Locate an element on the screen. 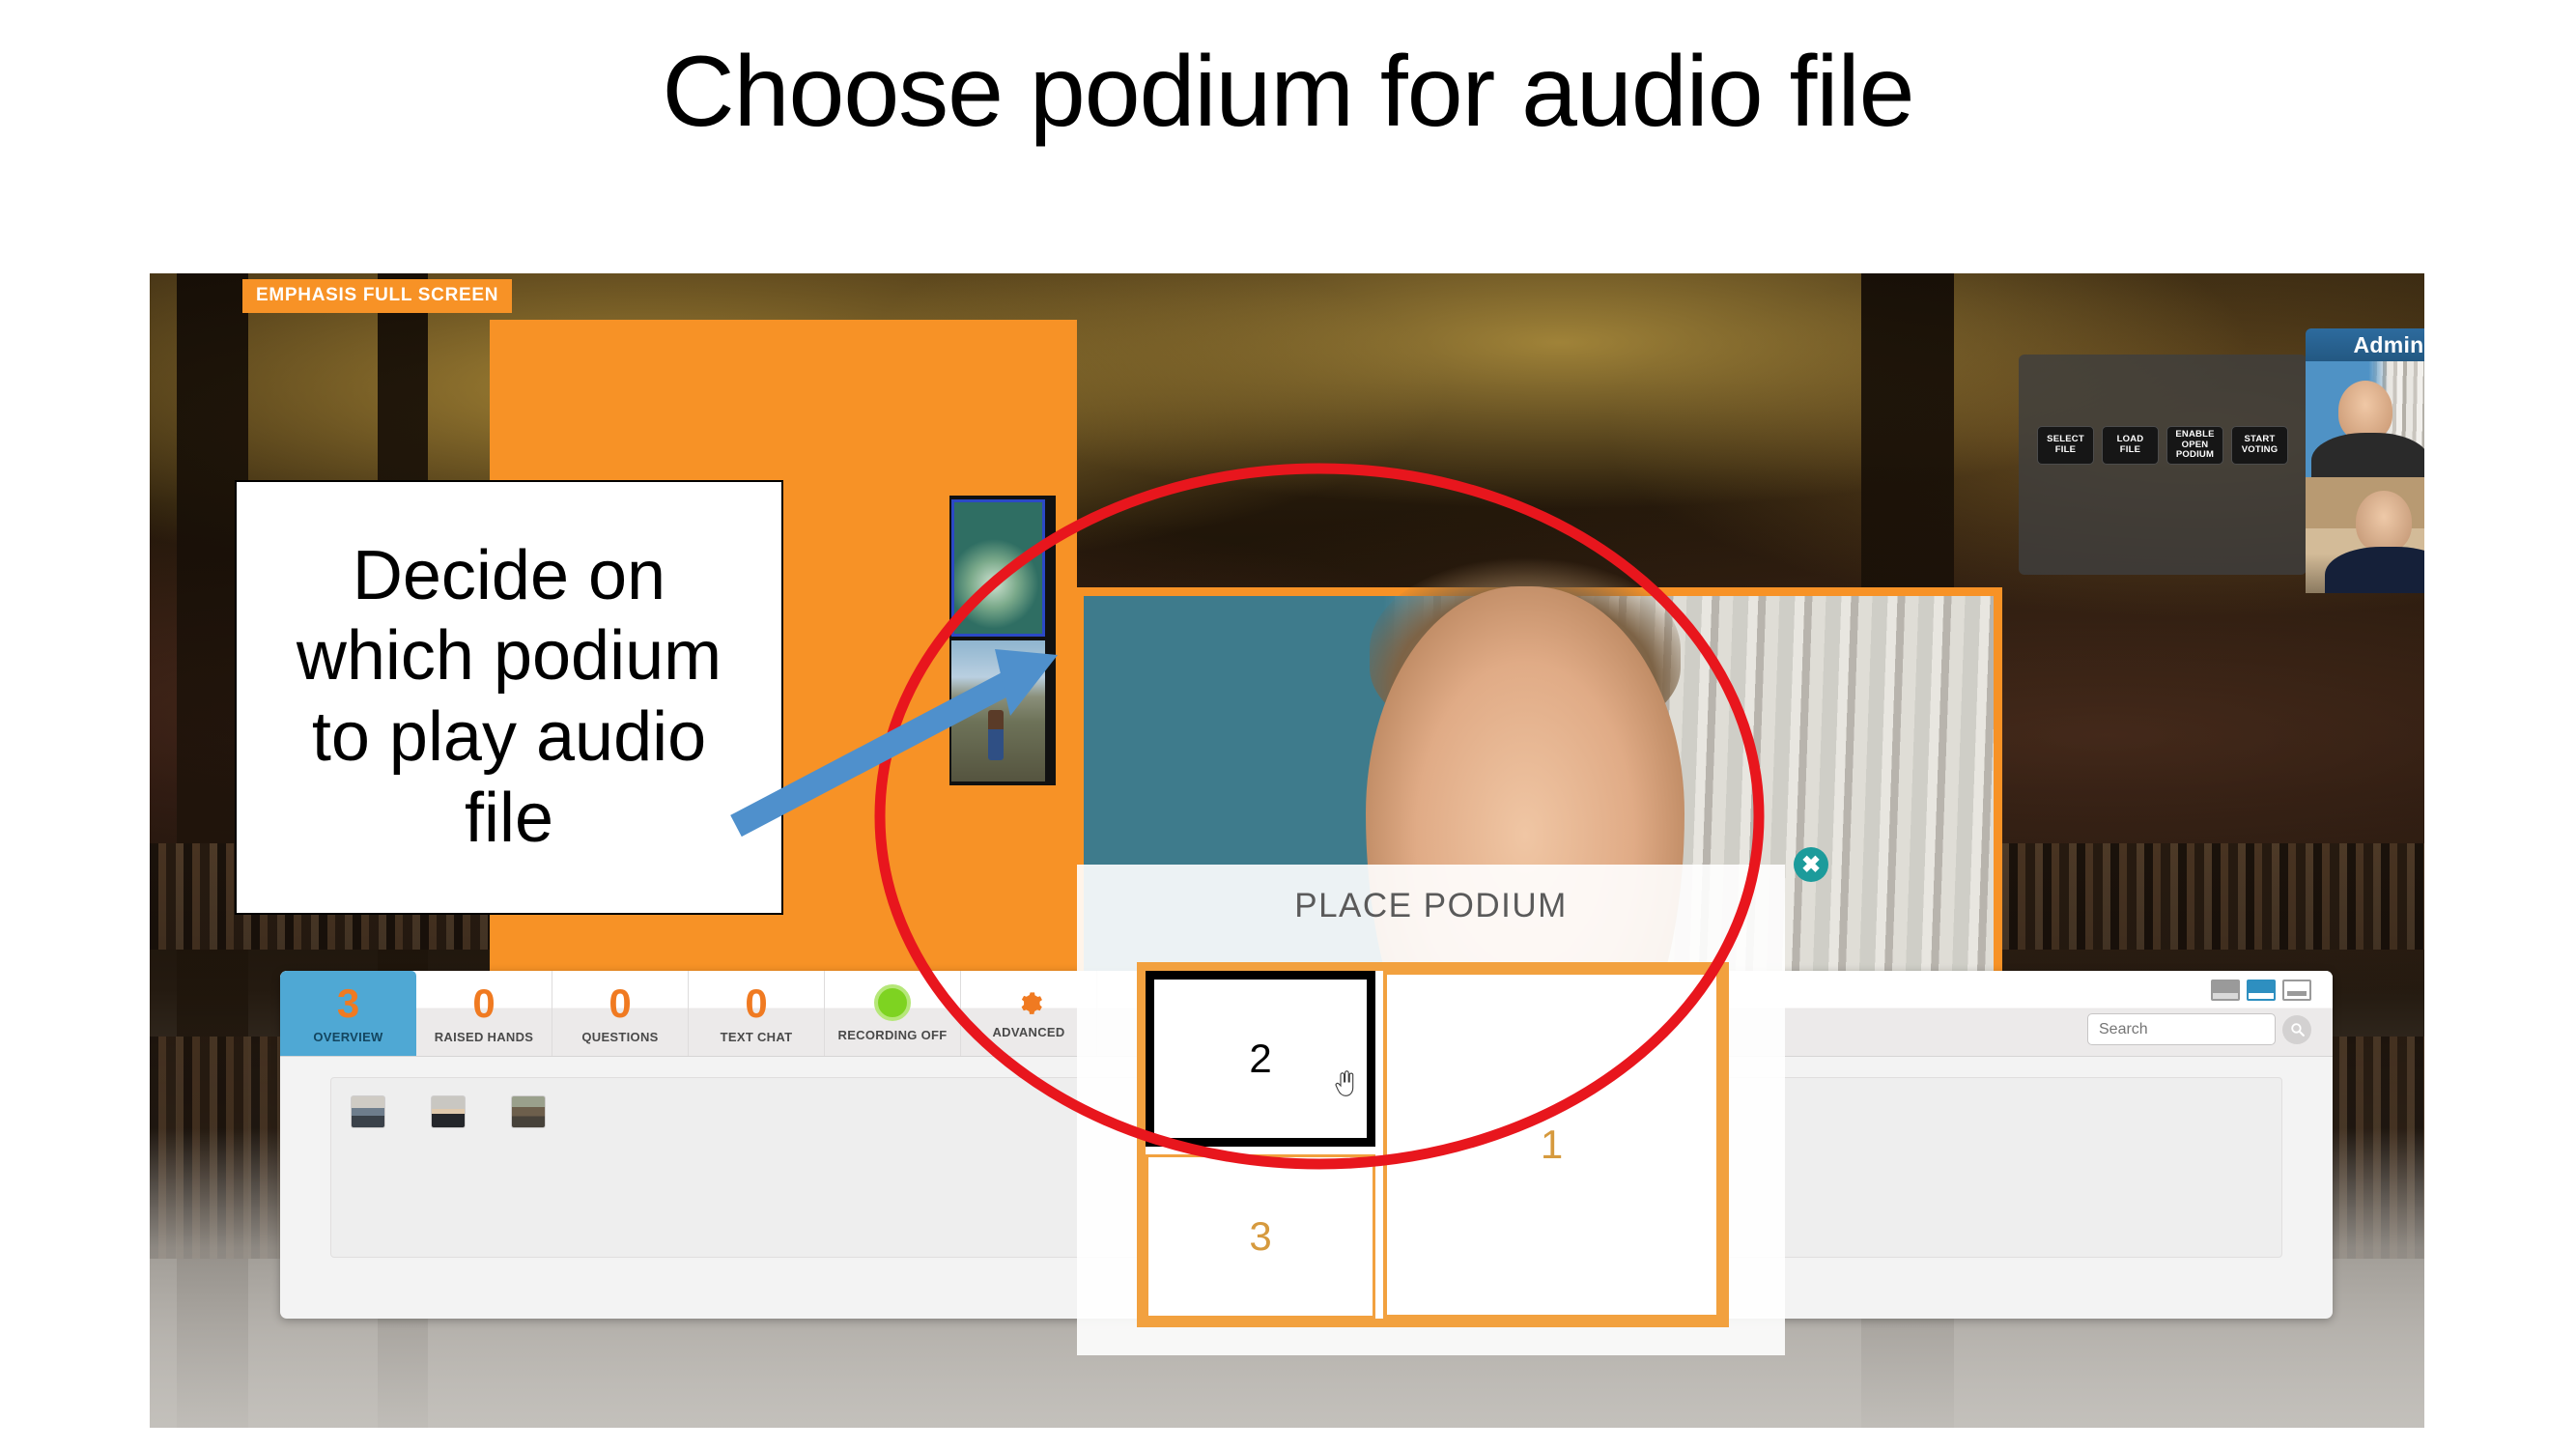 The image size is (2576, 1449). enable-open-podium-button: ENABLE OPEN PODIUM is located at coordinates (2194, 445).